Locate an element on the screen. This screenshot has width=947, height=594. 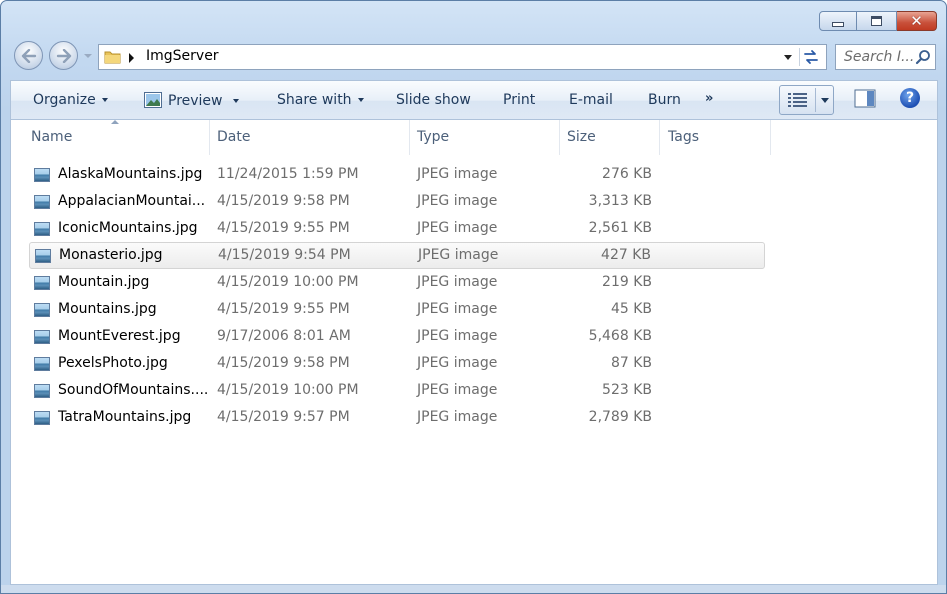
close-icon: ✕ is located at coordinates (916, 20).